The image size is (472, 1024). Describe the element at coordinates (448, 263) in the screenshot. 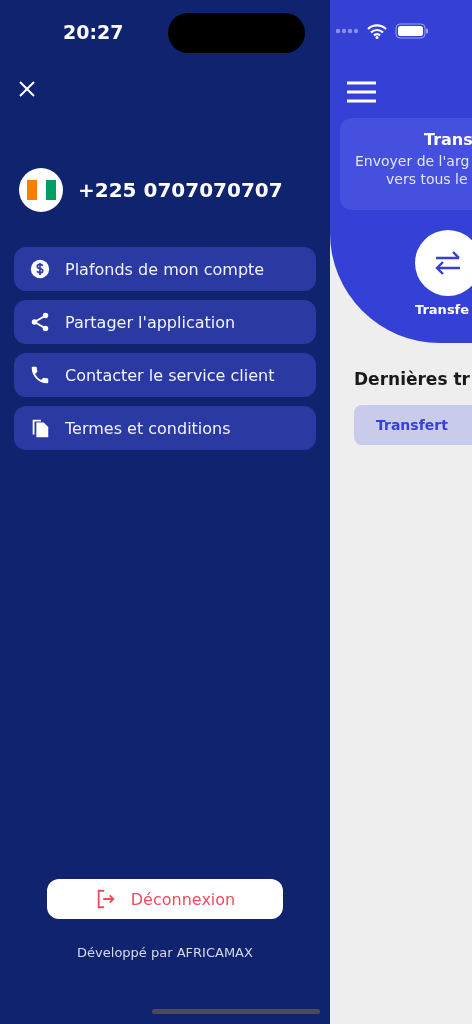

I see `swap-arrows-icon` at that location.